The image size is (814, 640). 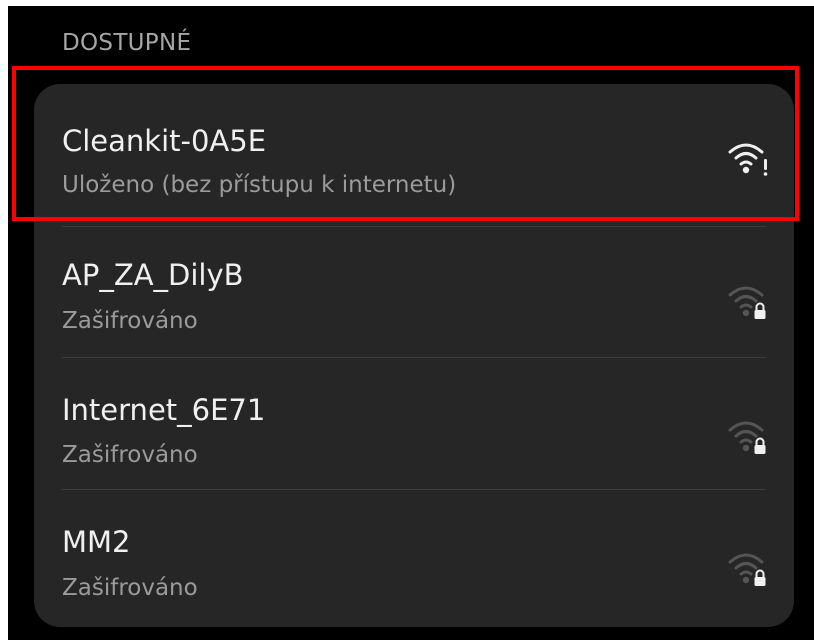 I want to click on available-networks-header: DOSTUPNÉ, so click(x=127, y=43).